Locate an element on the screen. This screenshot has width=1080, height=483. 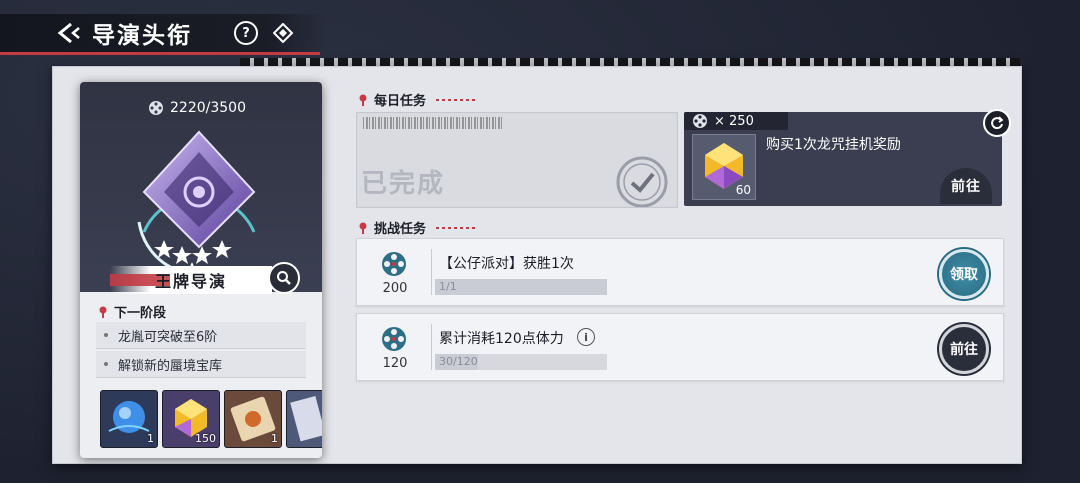
task-progress-fill is located at coordinates (521, 287).